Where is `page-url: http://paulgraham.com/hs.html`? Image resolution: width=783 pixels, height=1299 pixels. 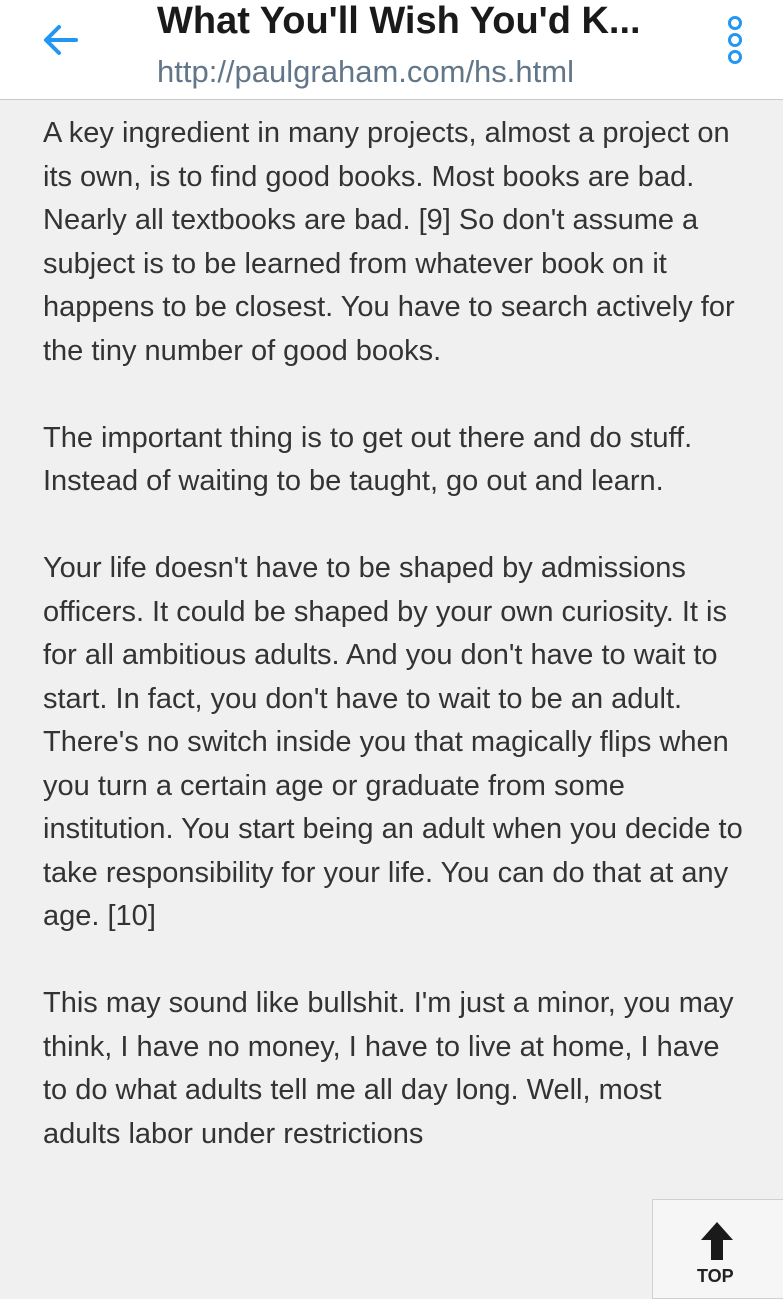 page-url: http://paulgraham.com/hs.html is located at coordinates (365, 71).